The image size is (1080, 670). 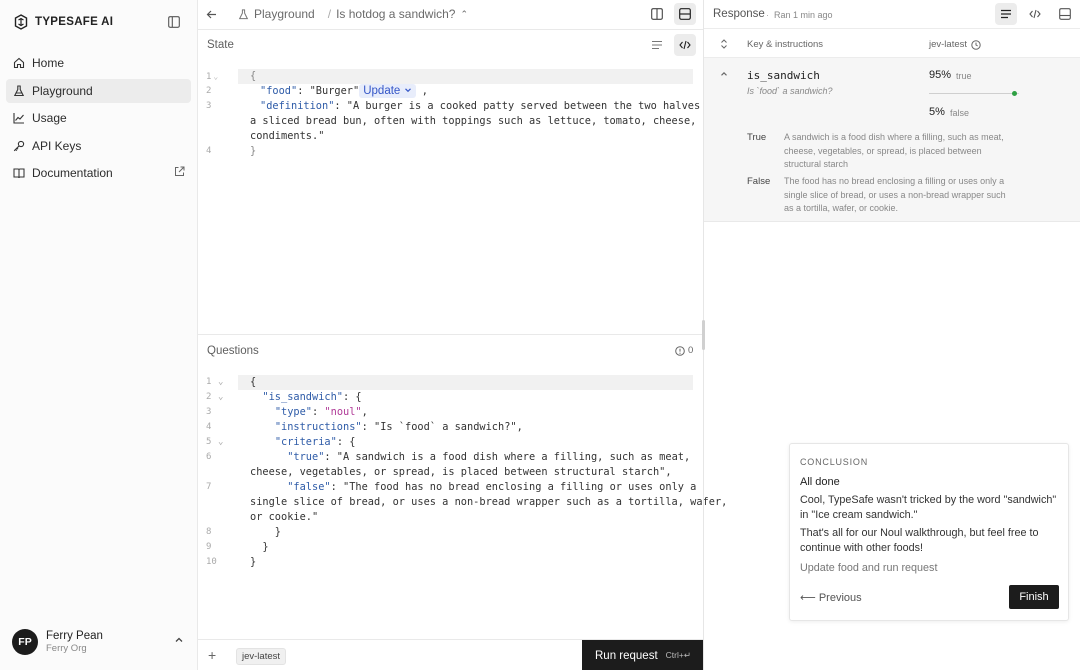 I want to click on breadcrumb-switcher-icon: ⌃, so click(x=464, y=14).